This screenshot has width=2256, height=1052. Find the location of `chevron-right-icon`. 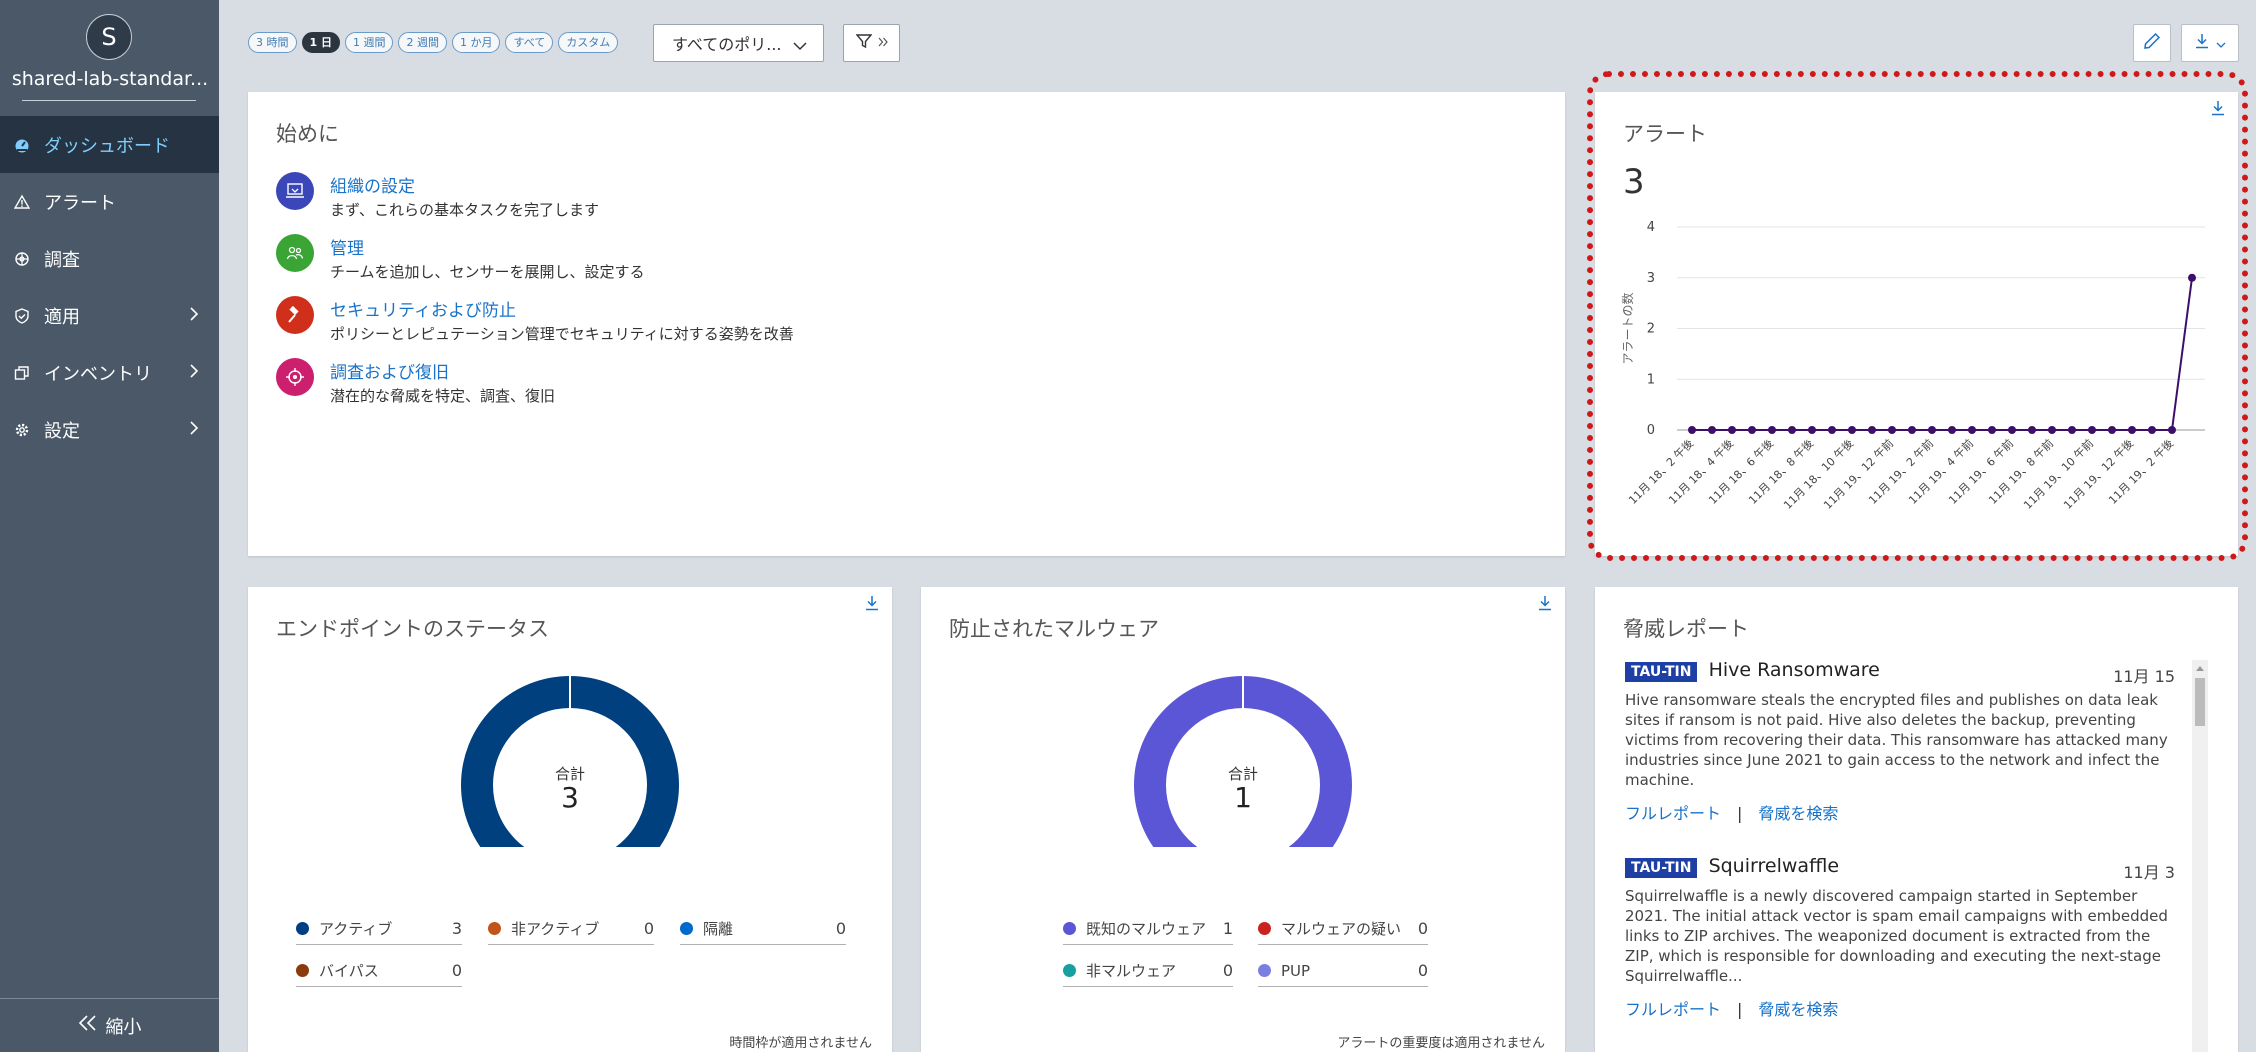

chevron-right-icon is located at coordinates (194, 315).